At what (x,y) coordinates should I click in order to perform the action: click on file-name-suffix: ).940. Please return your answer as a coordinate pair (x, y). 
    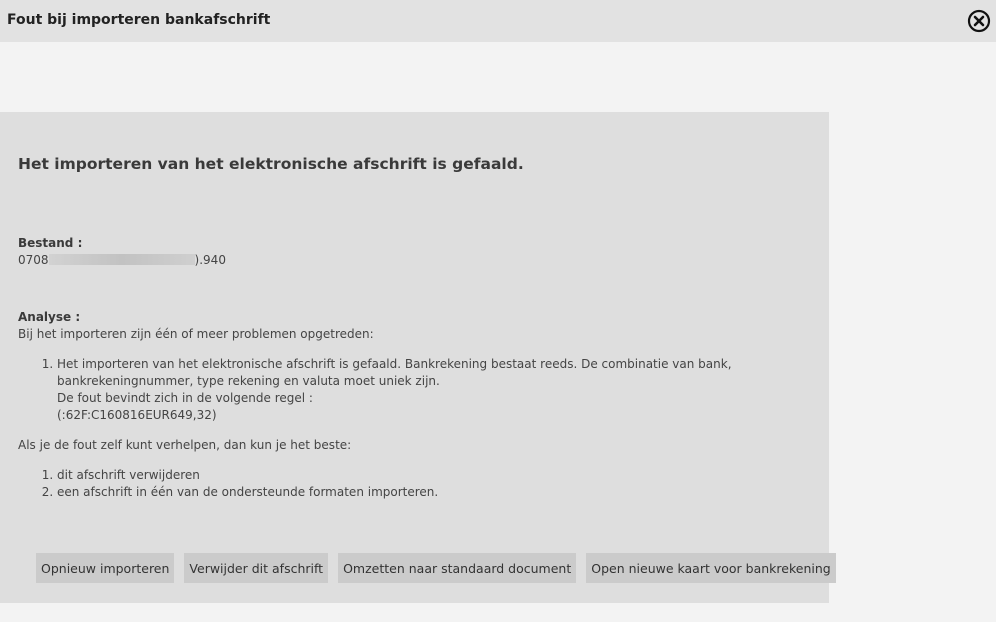
    Looking at the image, I should click on (210, 260).